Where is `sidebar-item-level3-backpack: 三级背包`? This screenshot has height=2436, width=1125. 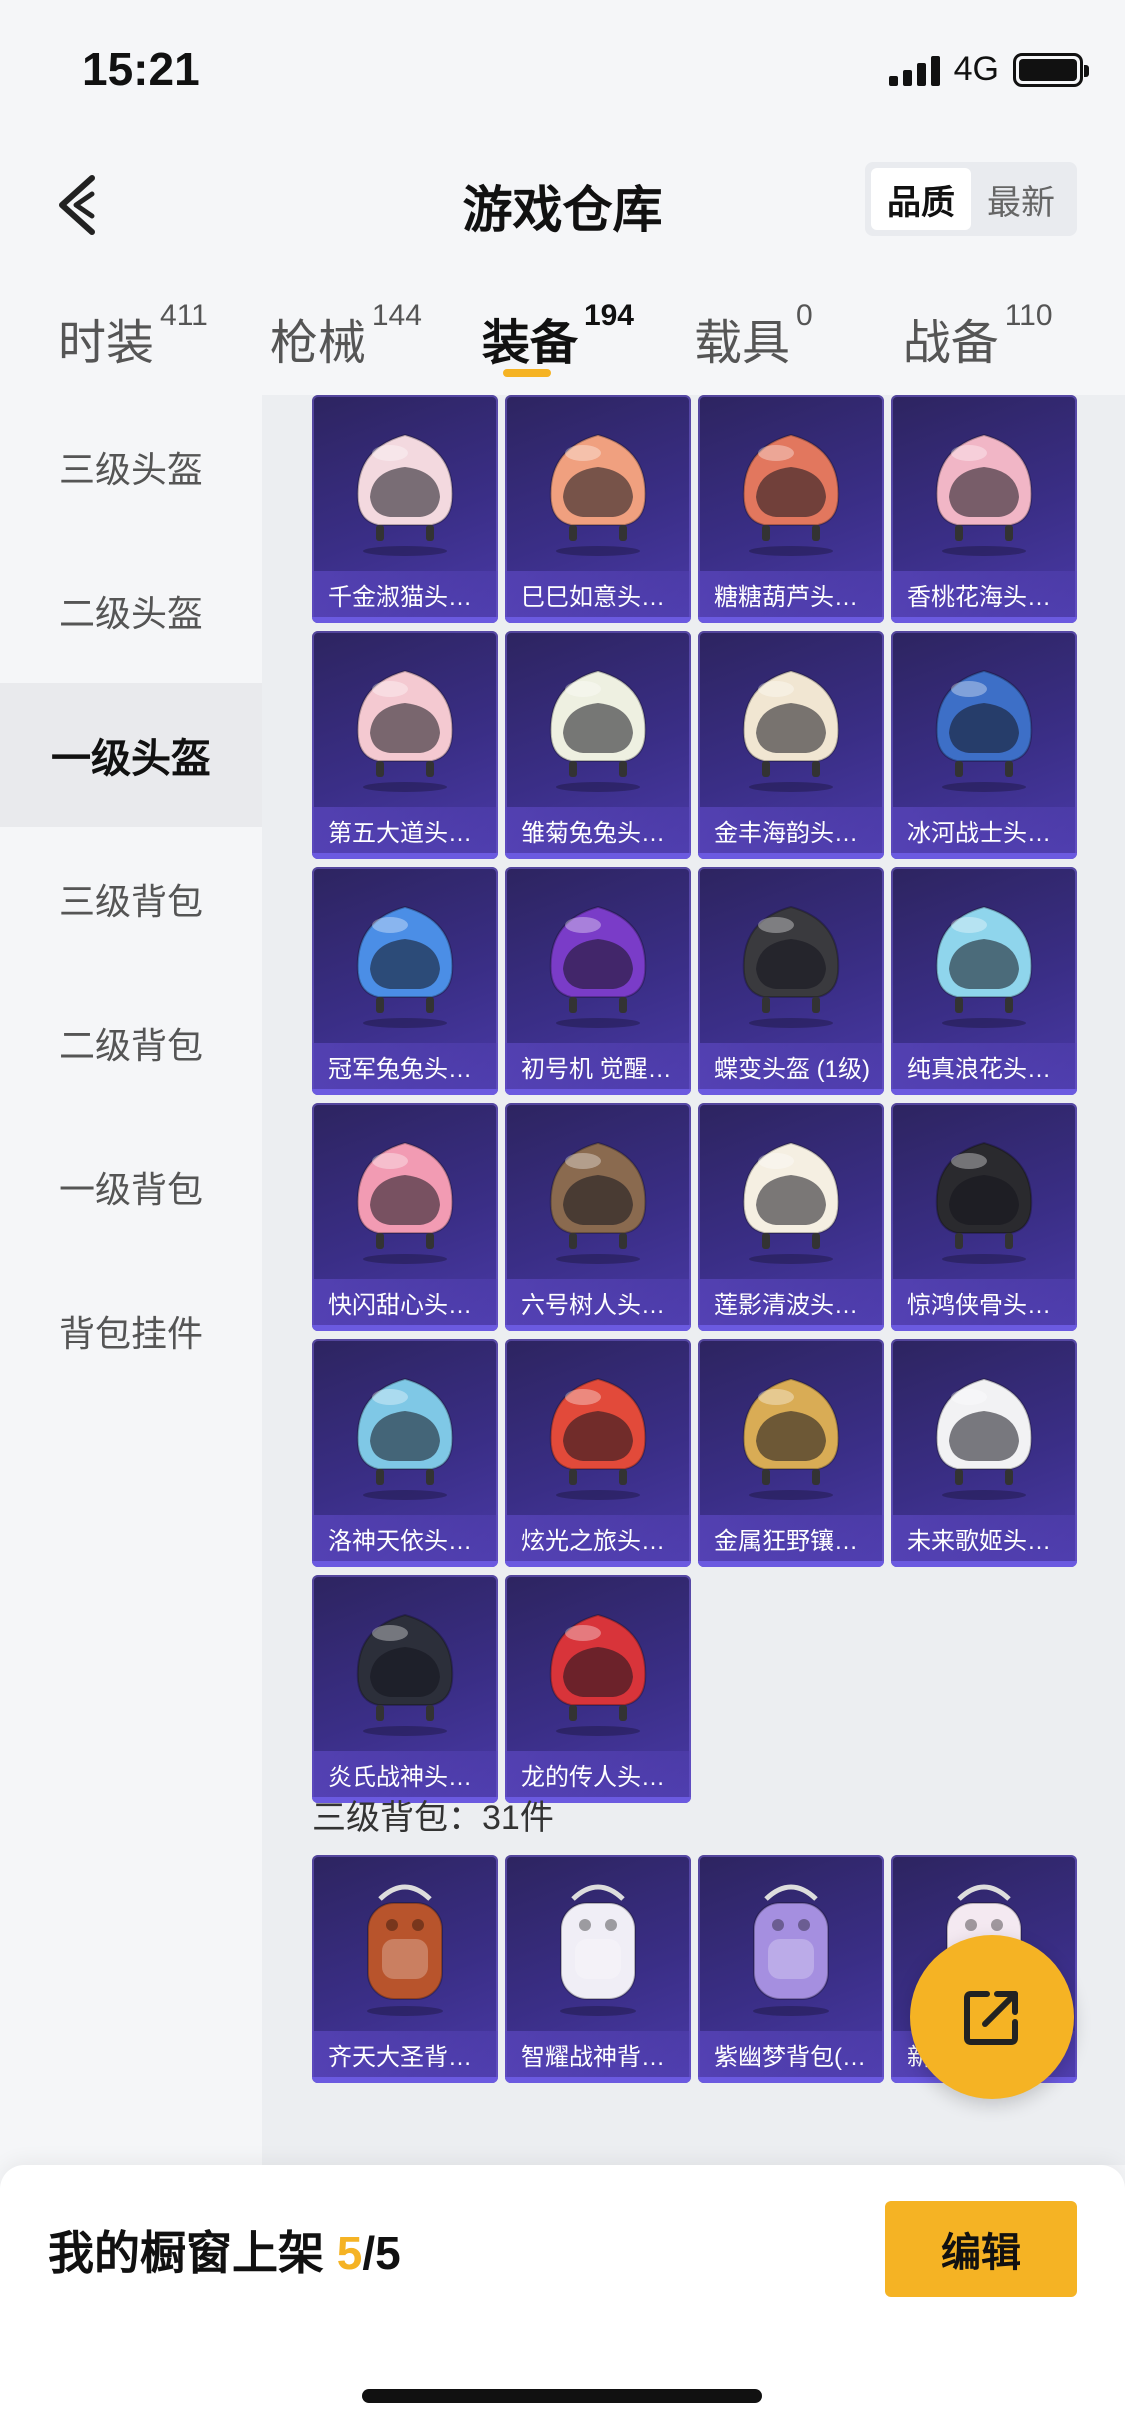 sidebar-item-level3-backpack: 三级背包 is located at coordinates (131, 899).